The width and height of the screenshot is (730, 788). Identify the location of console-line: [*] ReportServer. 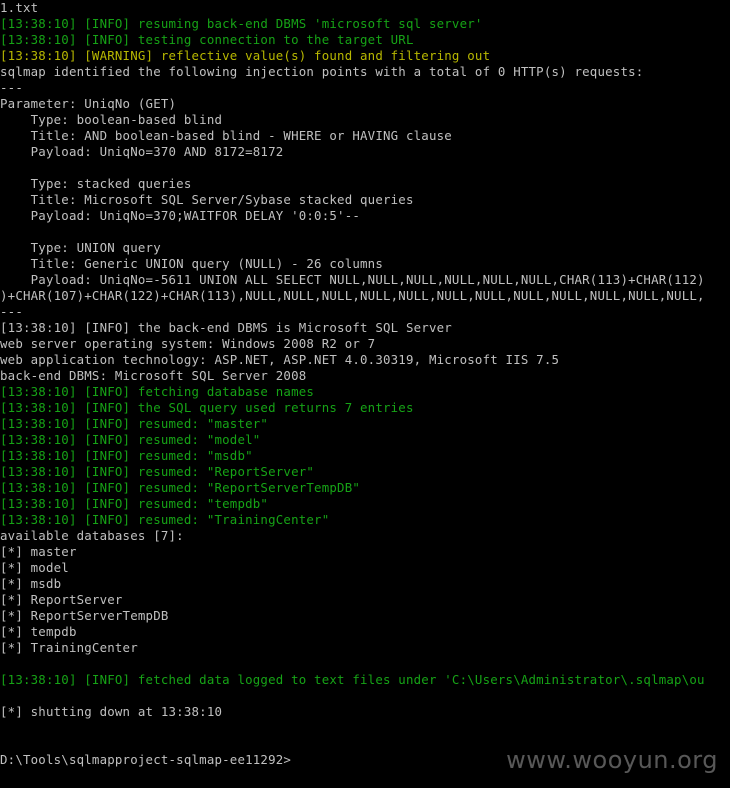
(61, 599).